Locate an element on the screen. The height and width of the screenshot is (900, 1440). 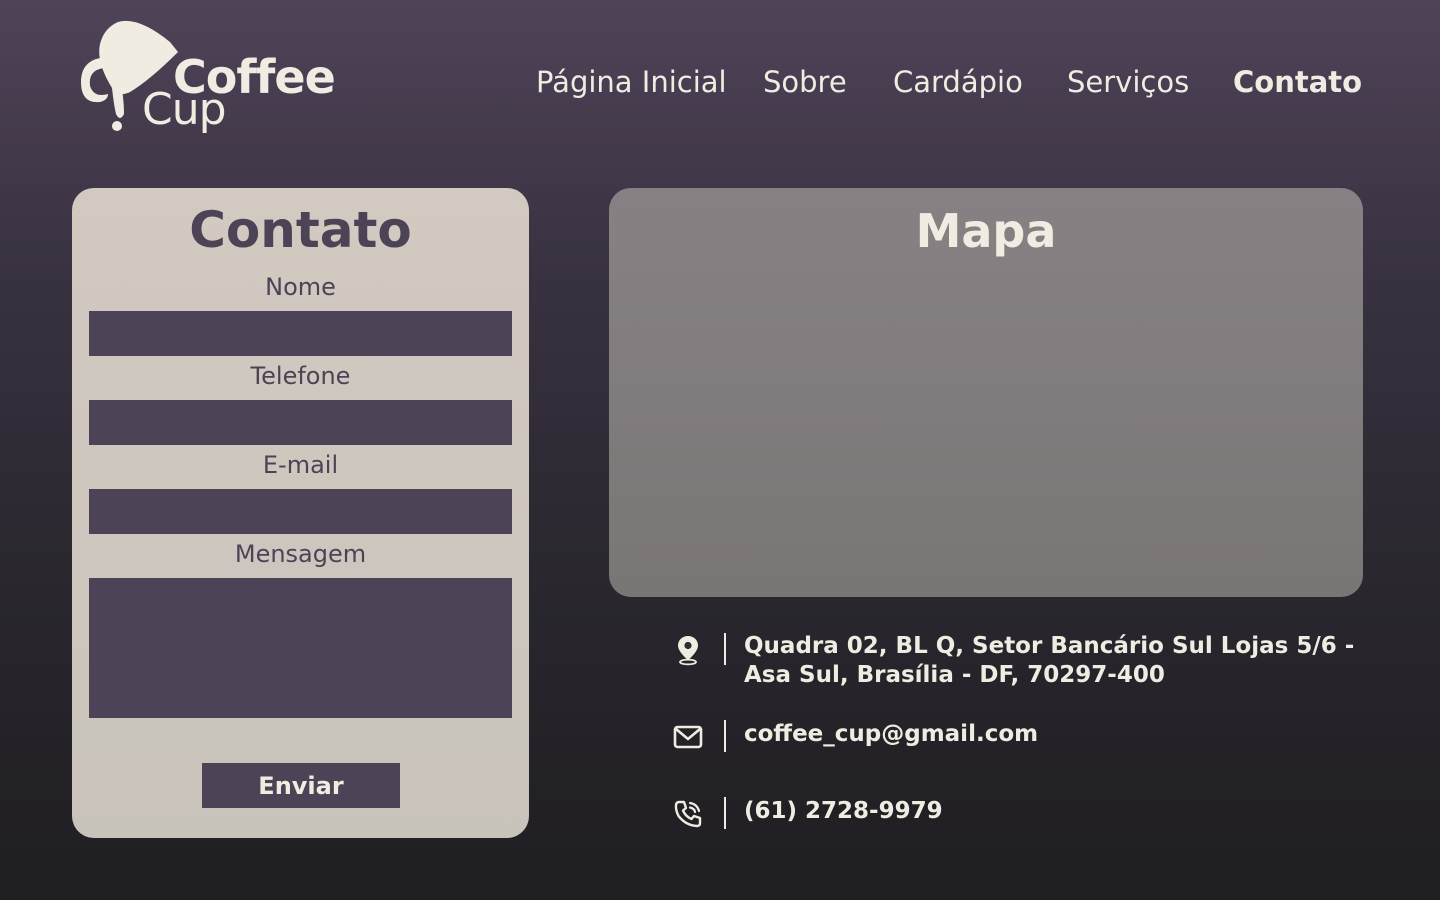
phone-row: (61) 2728-9979 is located at coordinates (1010, 814).